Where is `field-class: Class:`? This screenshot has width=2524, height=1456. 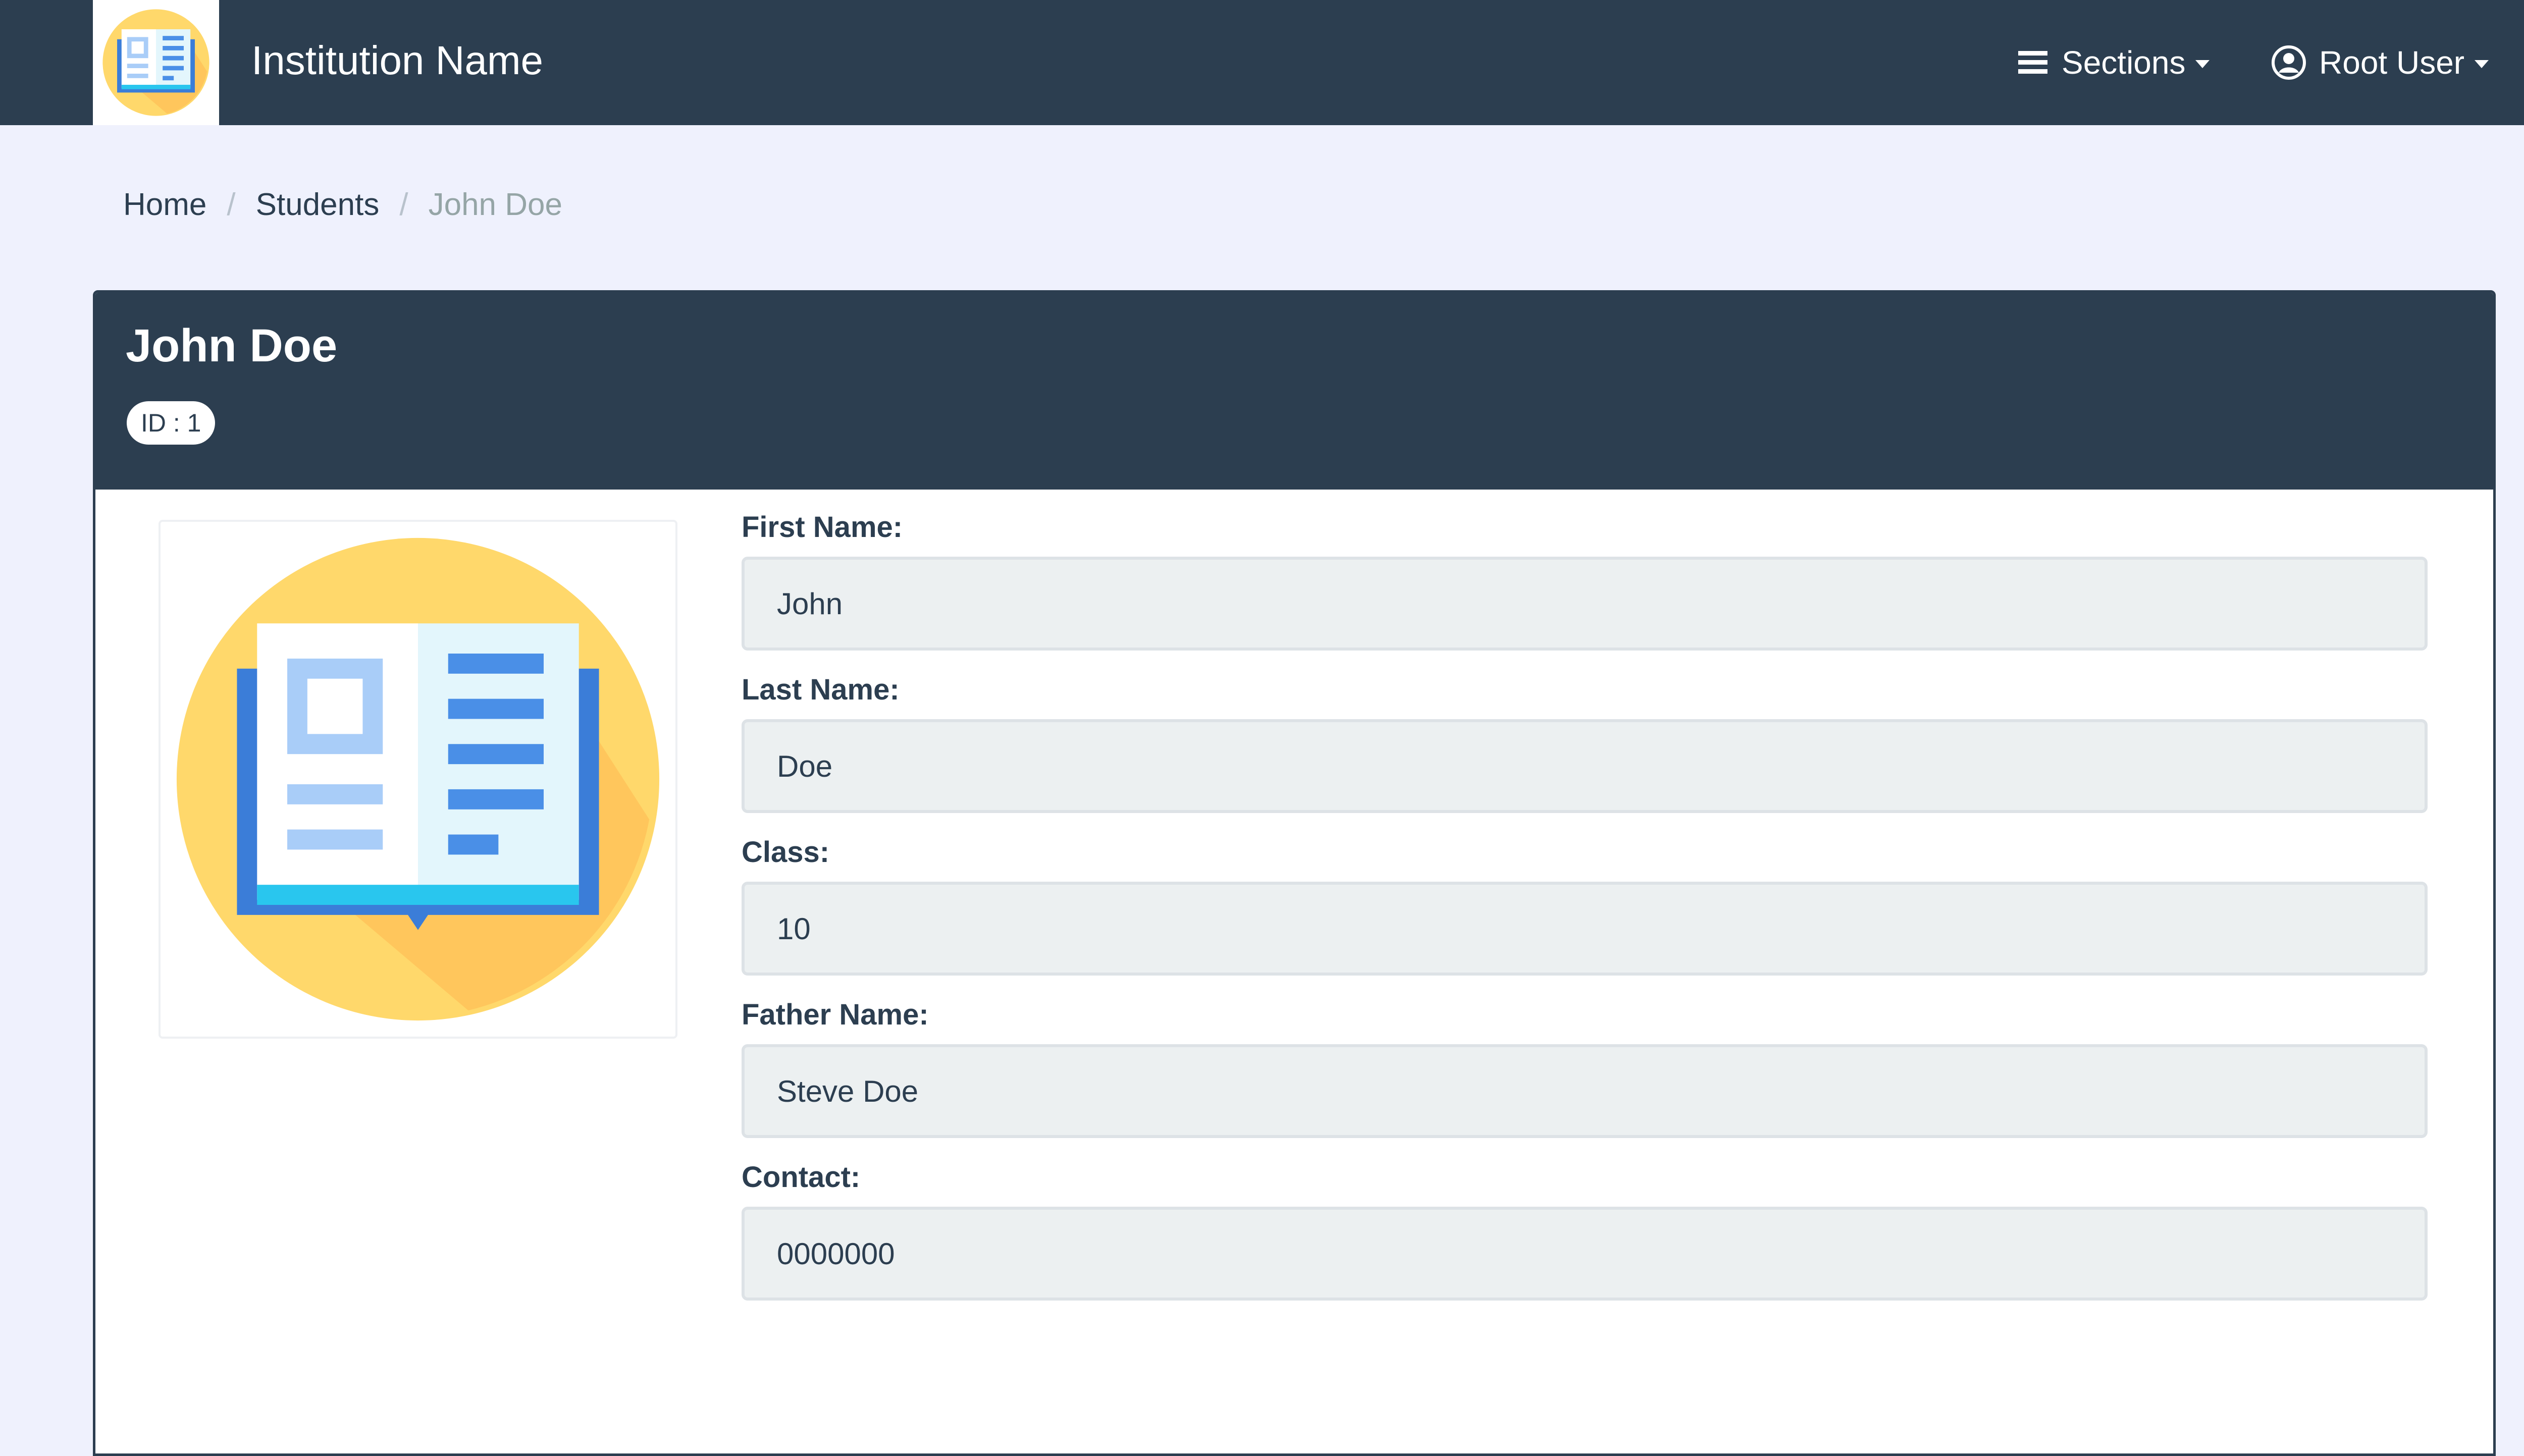
field-class: Class: is located at coordinates (1585, 904).